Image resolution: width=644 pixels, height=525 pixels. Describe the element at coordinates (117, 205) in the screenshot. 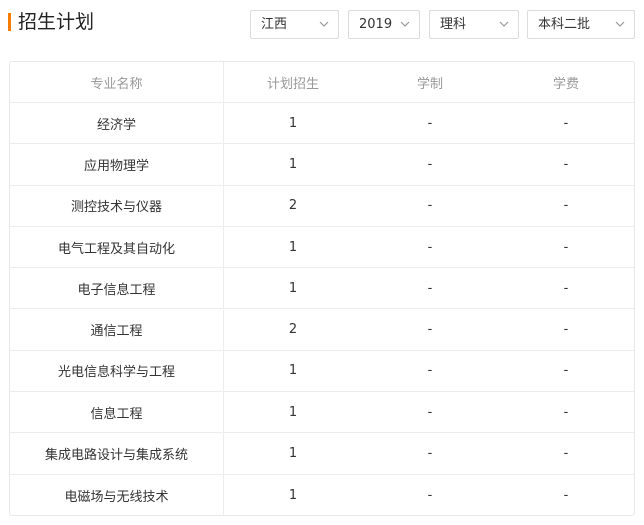

I see `cell-major: 测控技术与仪器` at that location.